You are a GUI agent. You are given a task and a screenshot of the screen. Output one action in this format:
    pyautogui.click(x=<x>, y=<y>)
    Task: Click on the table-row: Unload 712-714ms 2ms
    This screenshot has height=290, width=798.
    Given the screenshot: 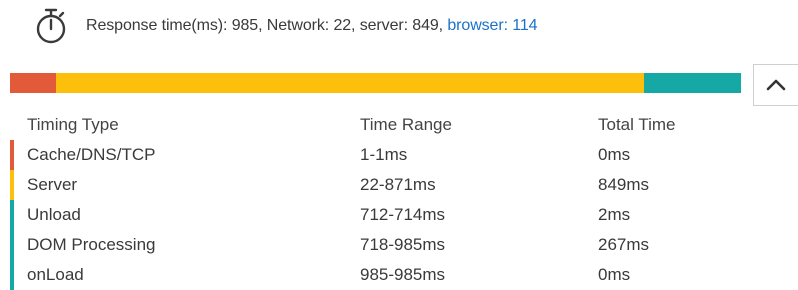 What is the action you would take?
    pyautogui.click(x=375, y=215)
    